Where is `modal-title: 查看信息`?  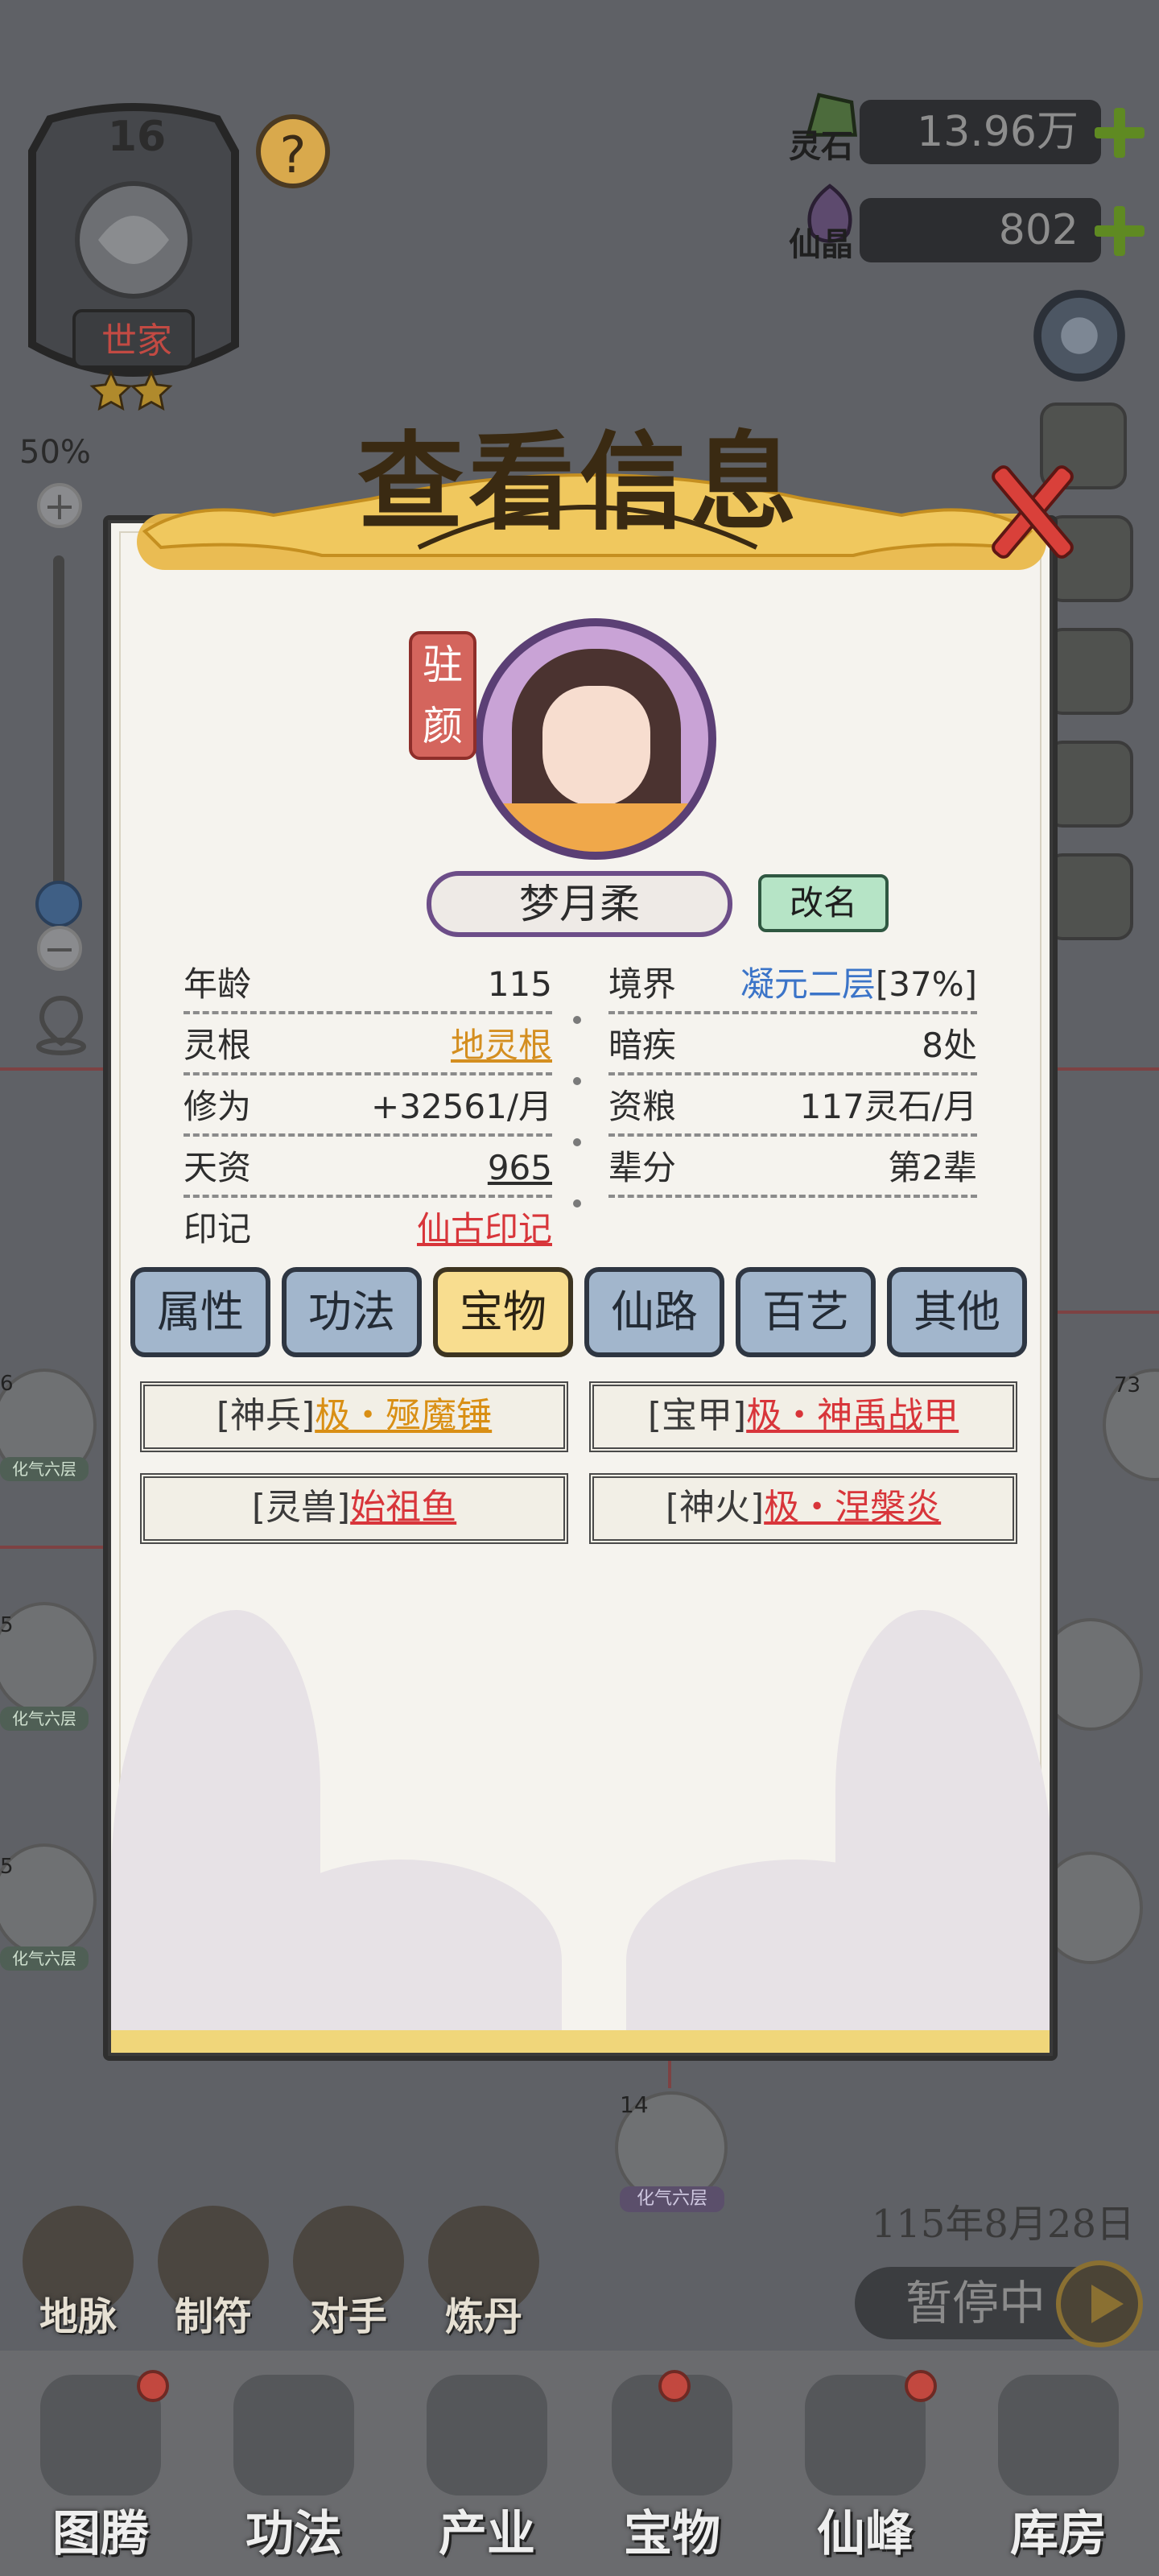
modal-title: 查看信息 is located at coordinates (579, 483).